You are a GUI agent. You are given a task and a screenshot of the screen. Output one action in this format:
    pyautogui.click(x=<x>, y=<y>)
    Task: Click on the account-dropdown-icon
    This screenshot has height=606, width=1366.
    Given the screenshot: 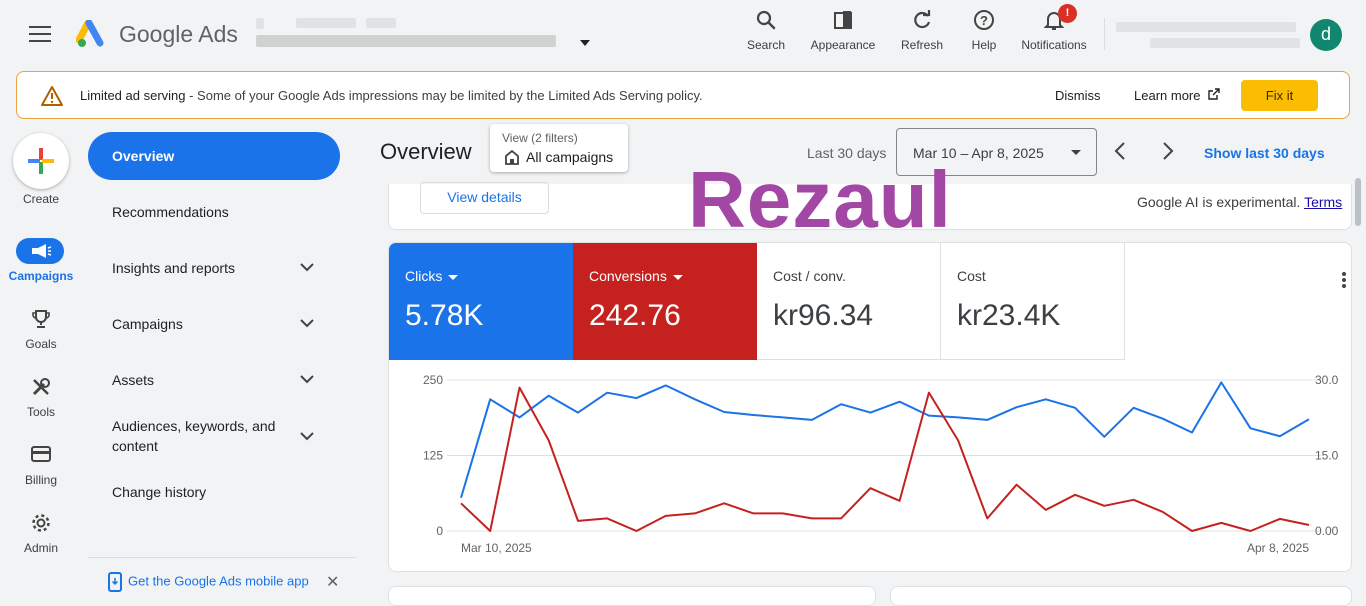 What is the action you would take?
    pyautogui.click(x=585, y=43)
    